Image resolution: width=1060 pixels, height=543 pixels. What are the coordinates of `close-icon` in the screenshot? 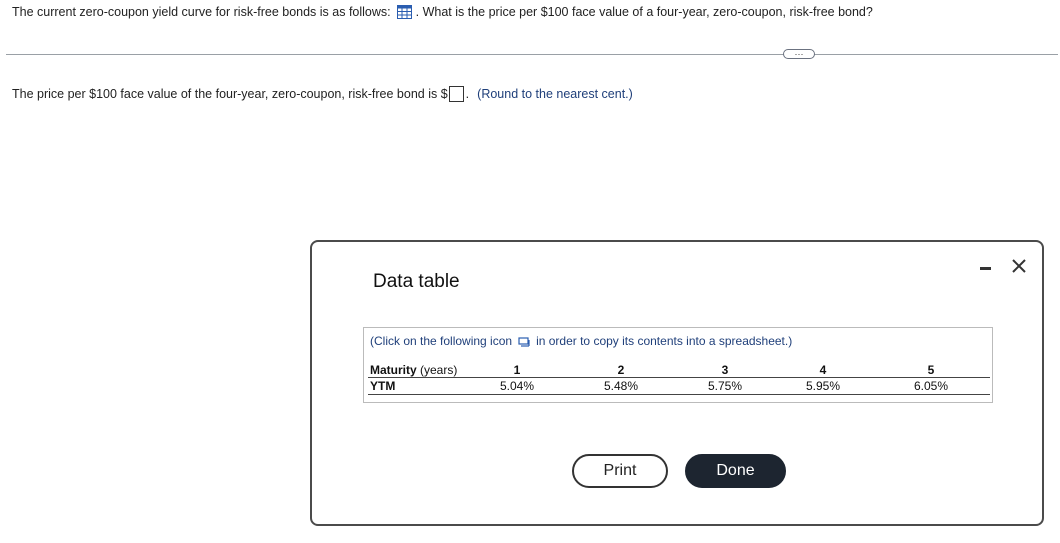 It's located at (1019, 266).